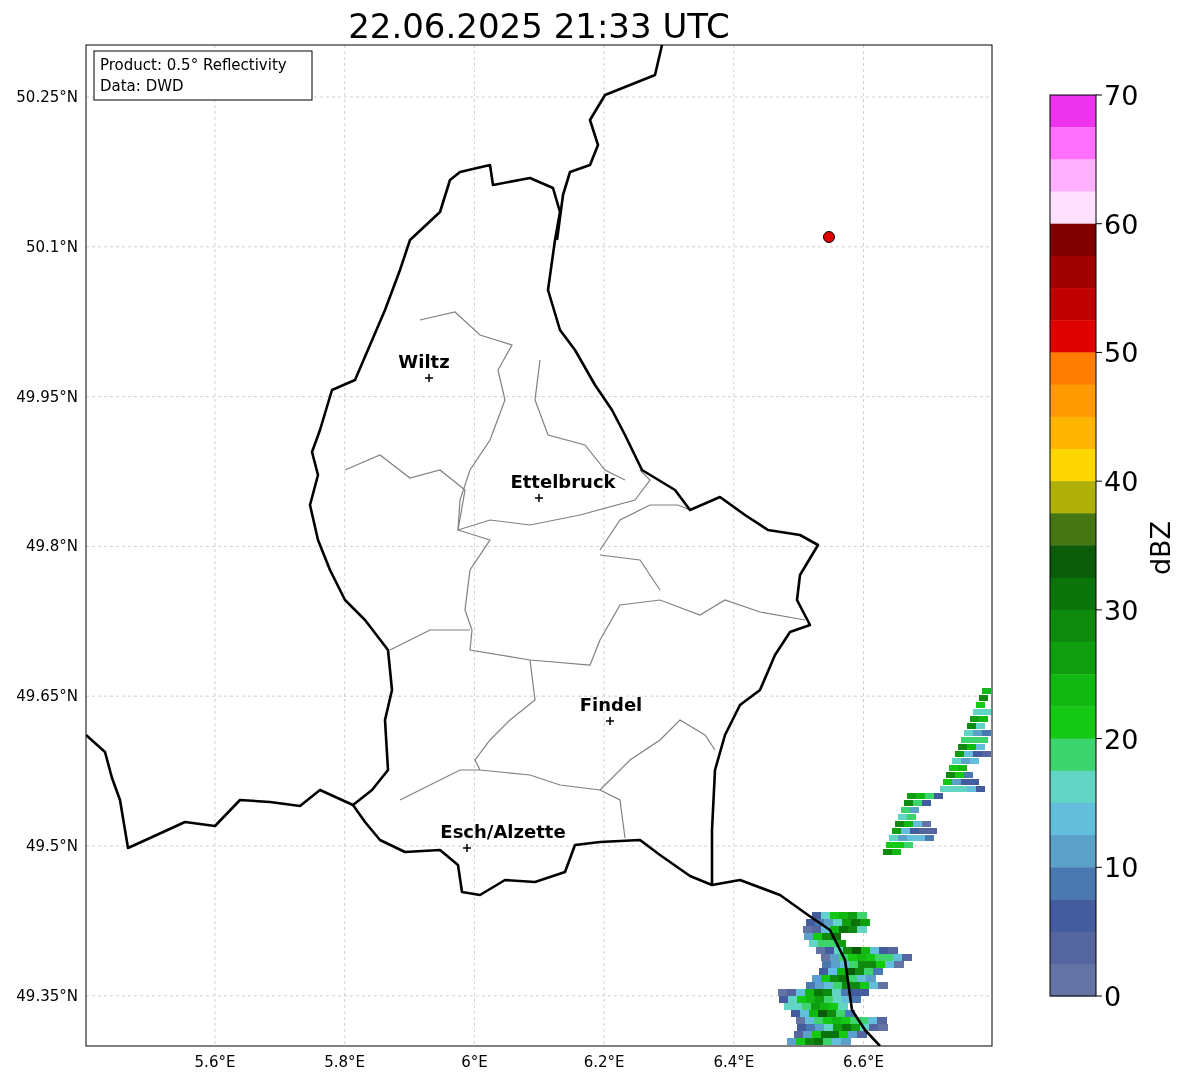 This screenshot has height=1081, width=1184. What do you see at coordinates (474, 1062) in the screenshot?
I see `axis-tick-label: 6°E` at bounding box center [474, 1062].